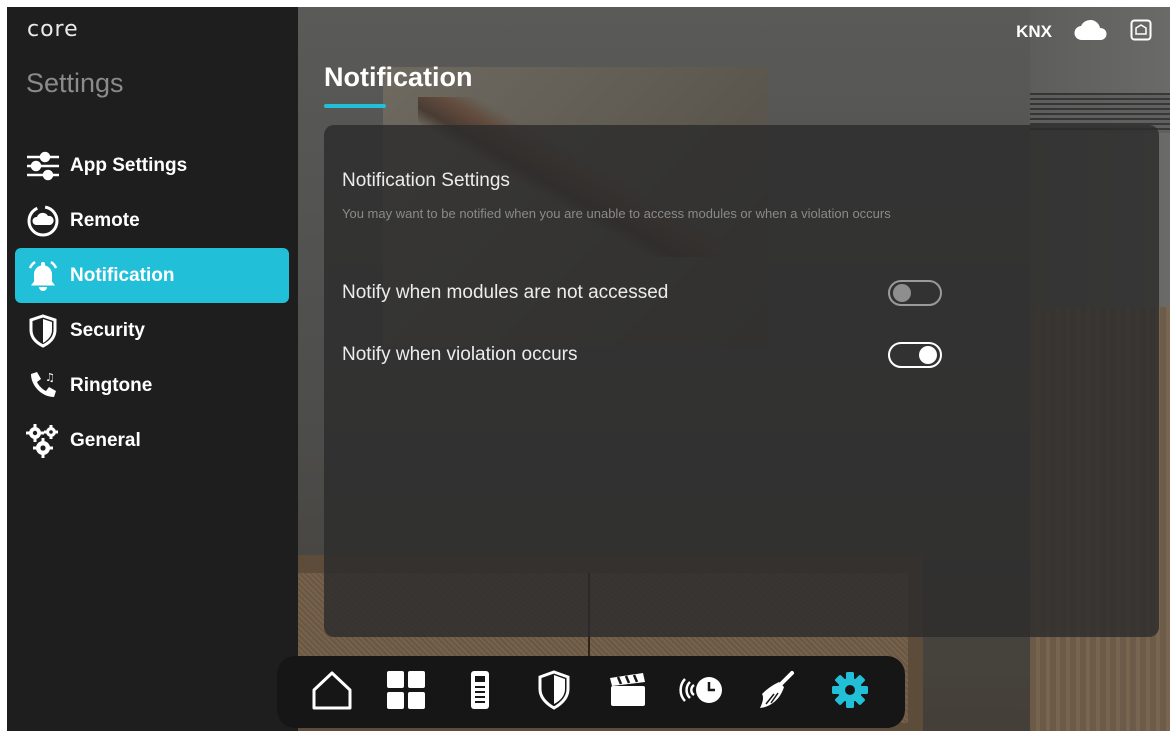 The width and height of the screenshot is (1170, 731). What do you see at coordinates (1034, 31) in the screenshot?
I see `protocol-label: KNX` at bounding box center [1034, 31].